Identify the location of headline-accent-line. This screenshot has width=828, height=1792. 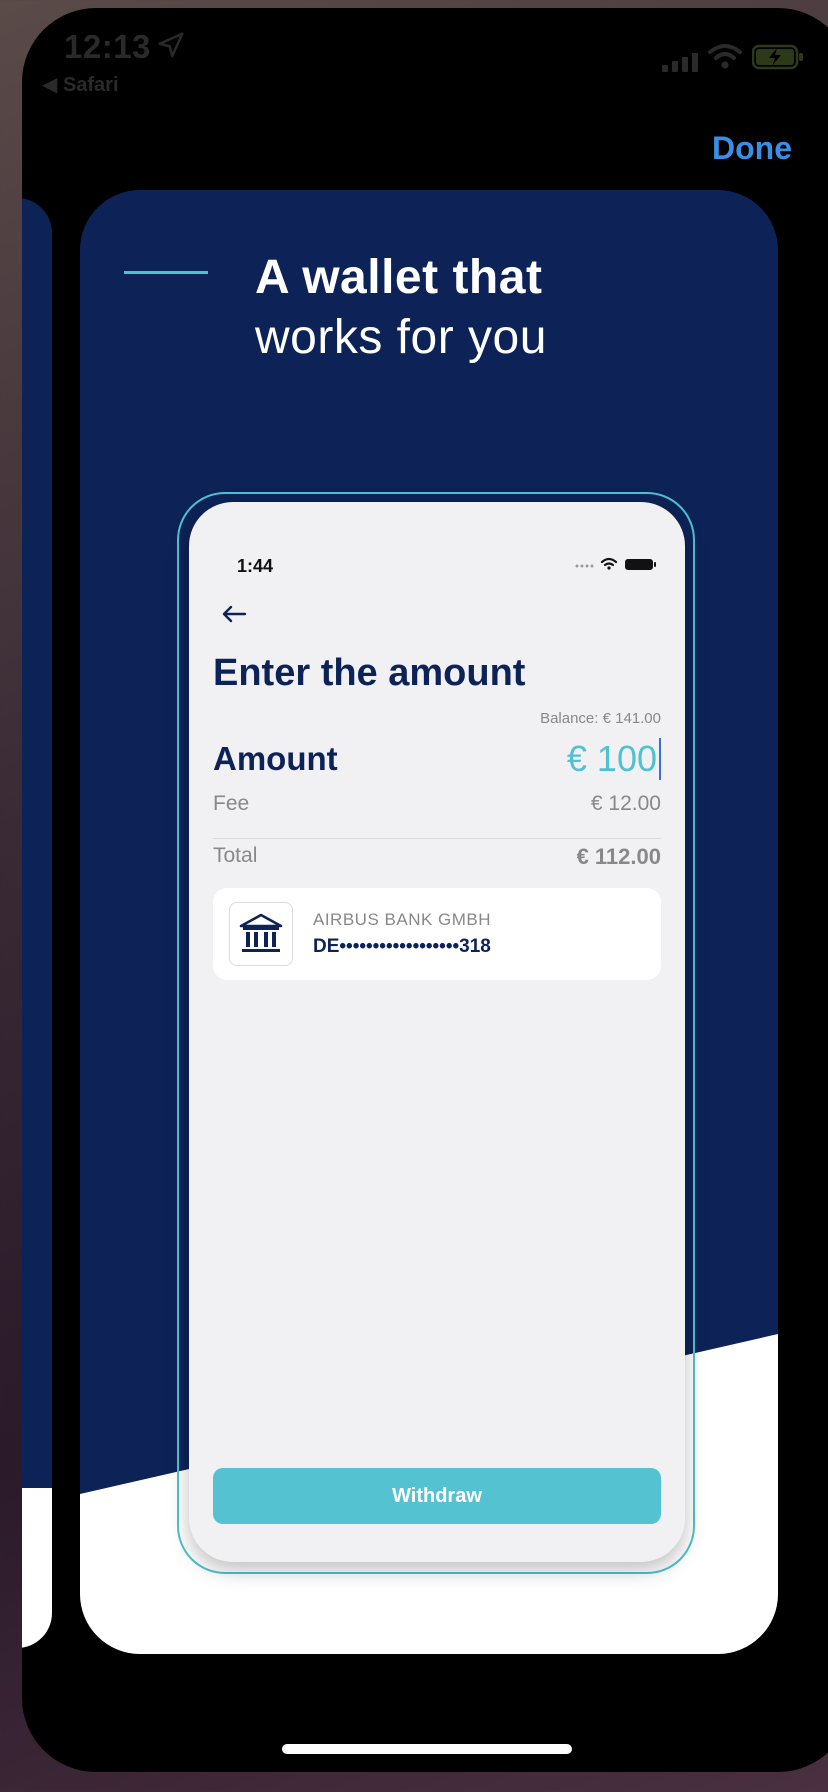
(166, 272).